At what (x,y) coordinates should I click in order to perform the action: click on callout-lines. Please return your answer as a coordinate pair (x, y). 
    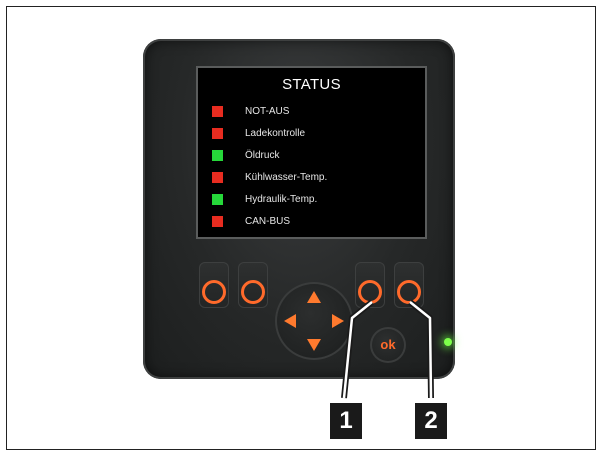
    Looking at the image, I should click on (387, 349).